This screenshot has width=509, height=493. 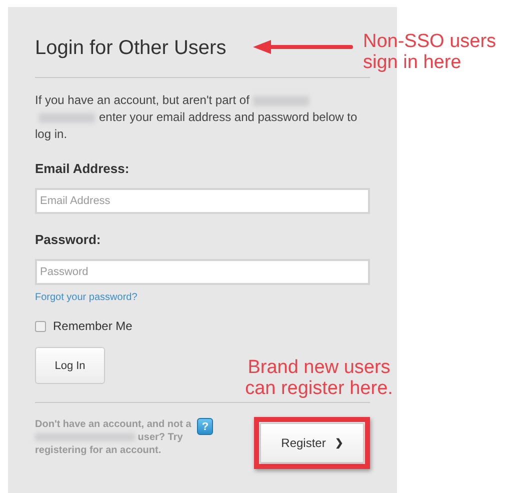 I want to click on field-label: Password:, so click(x=68, y=239).